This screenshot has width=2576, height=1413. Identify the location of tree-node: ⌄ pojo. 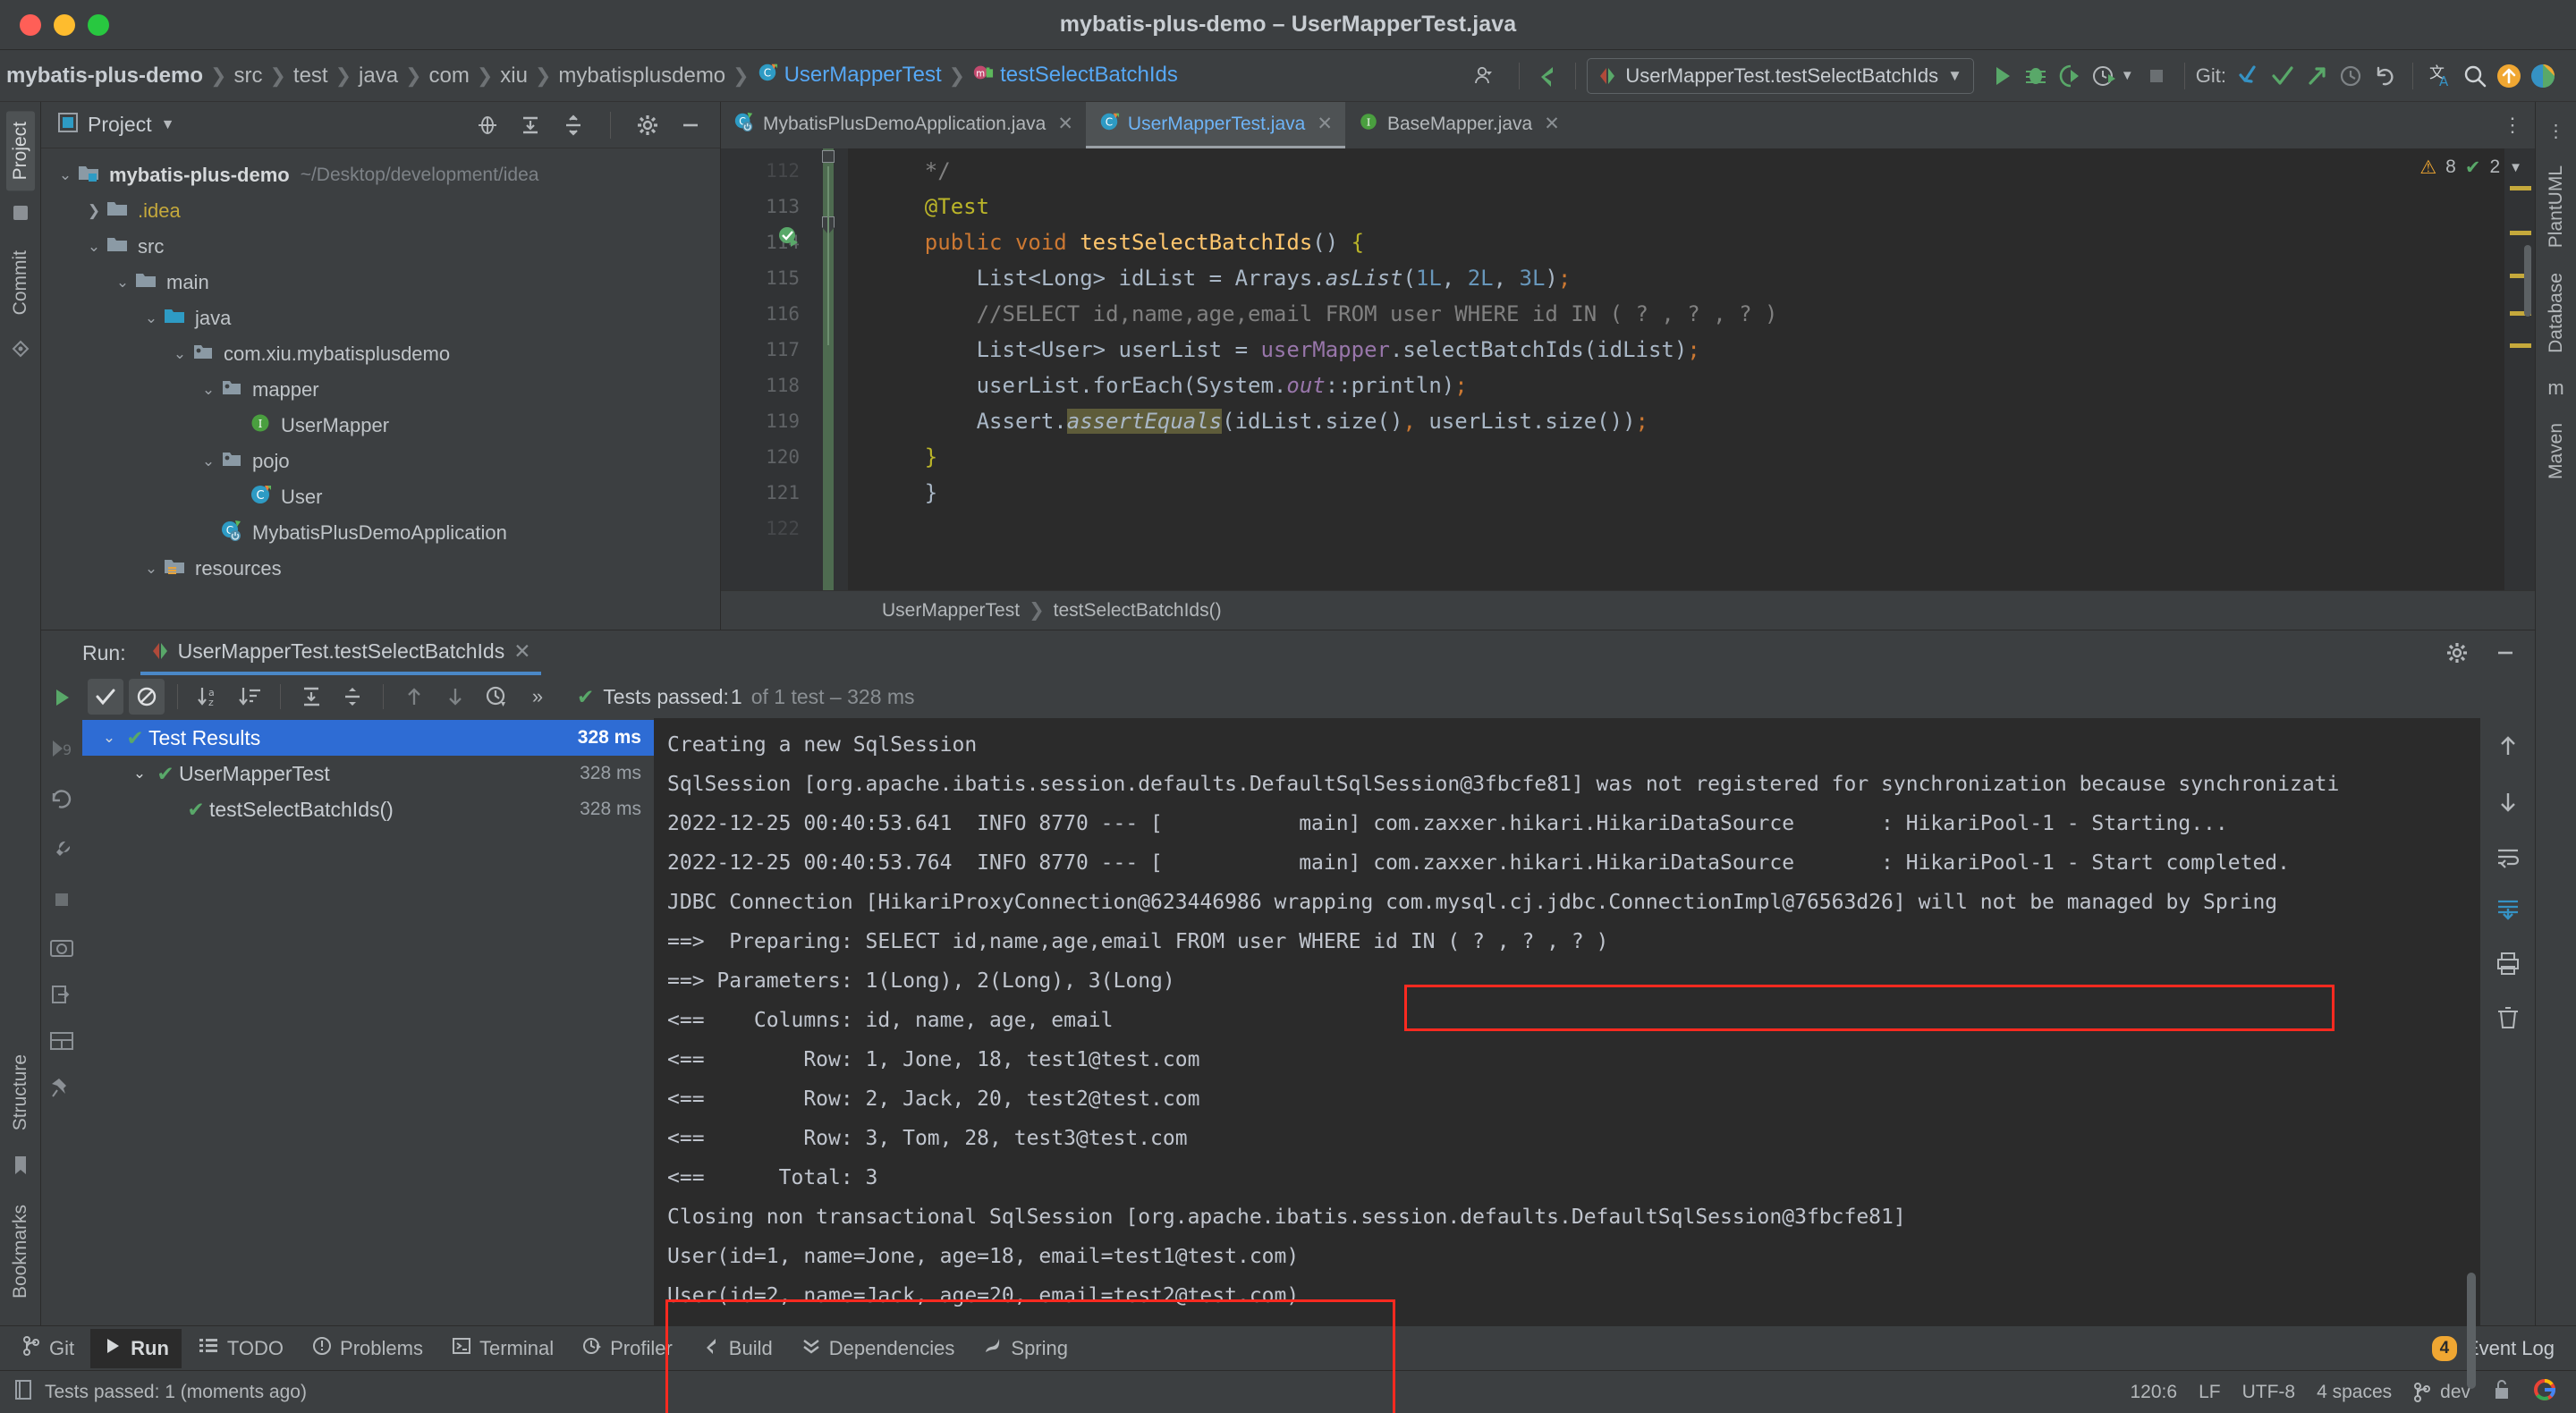
(380, 461).